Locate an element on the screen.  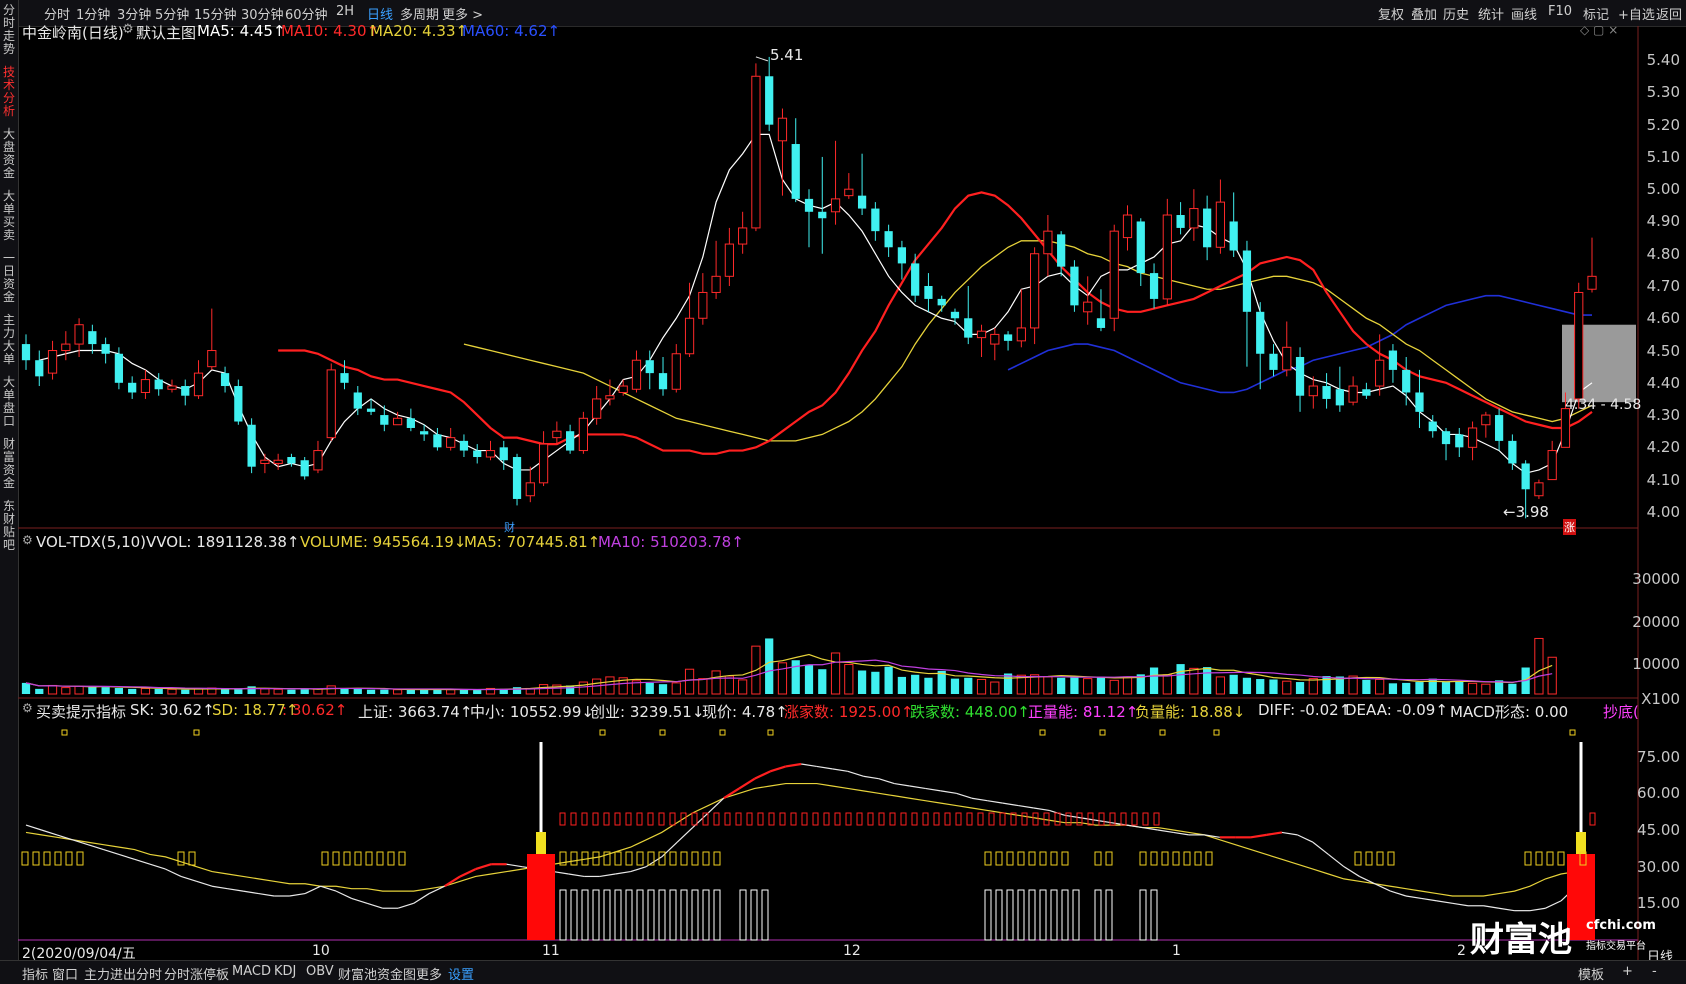
range-box is located at coordinates (1599, 363).